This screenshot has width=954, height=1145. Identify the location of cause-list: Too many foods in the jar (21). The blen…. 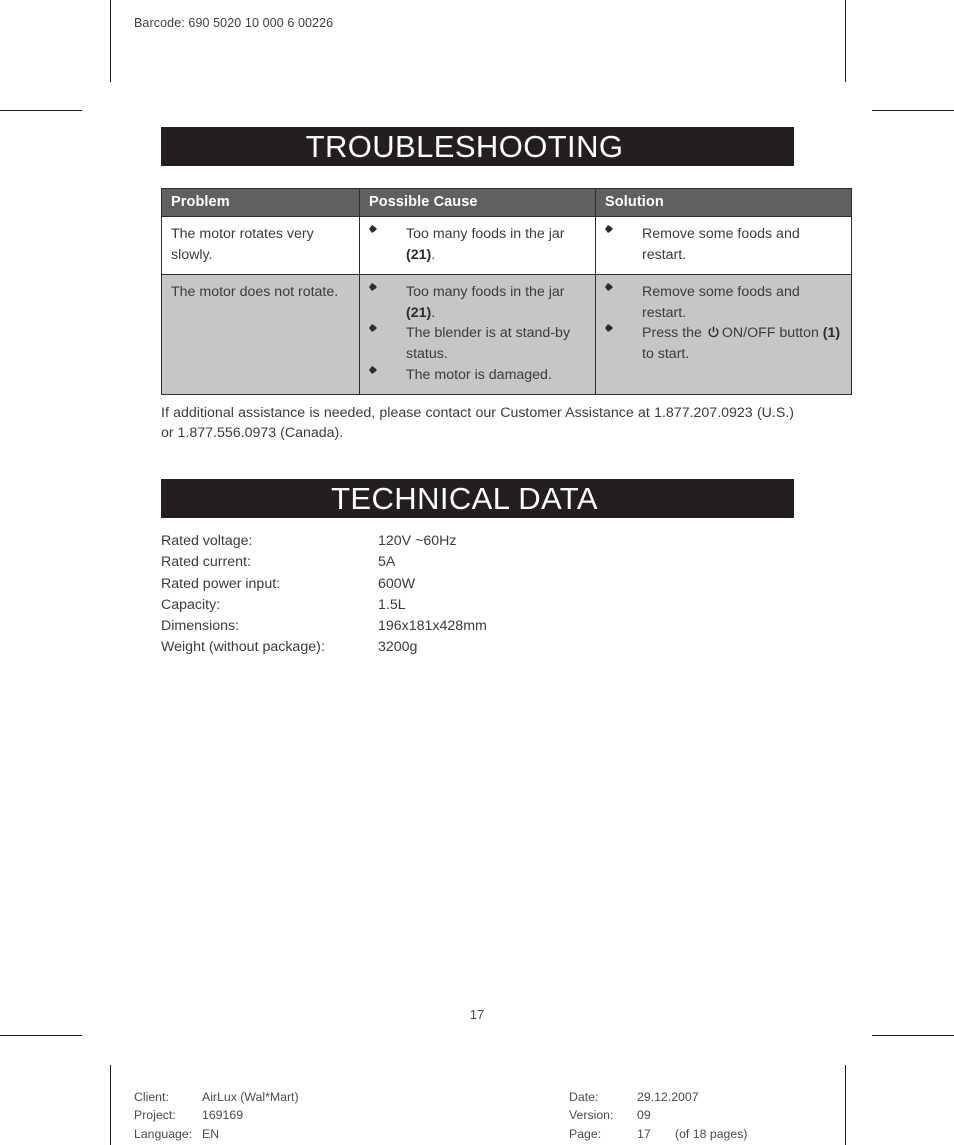
(477, 333).